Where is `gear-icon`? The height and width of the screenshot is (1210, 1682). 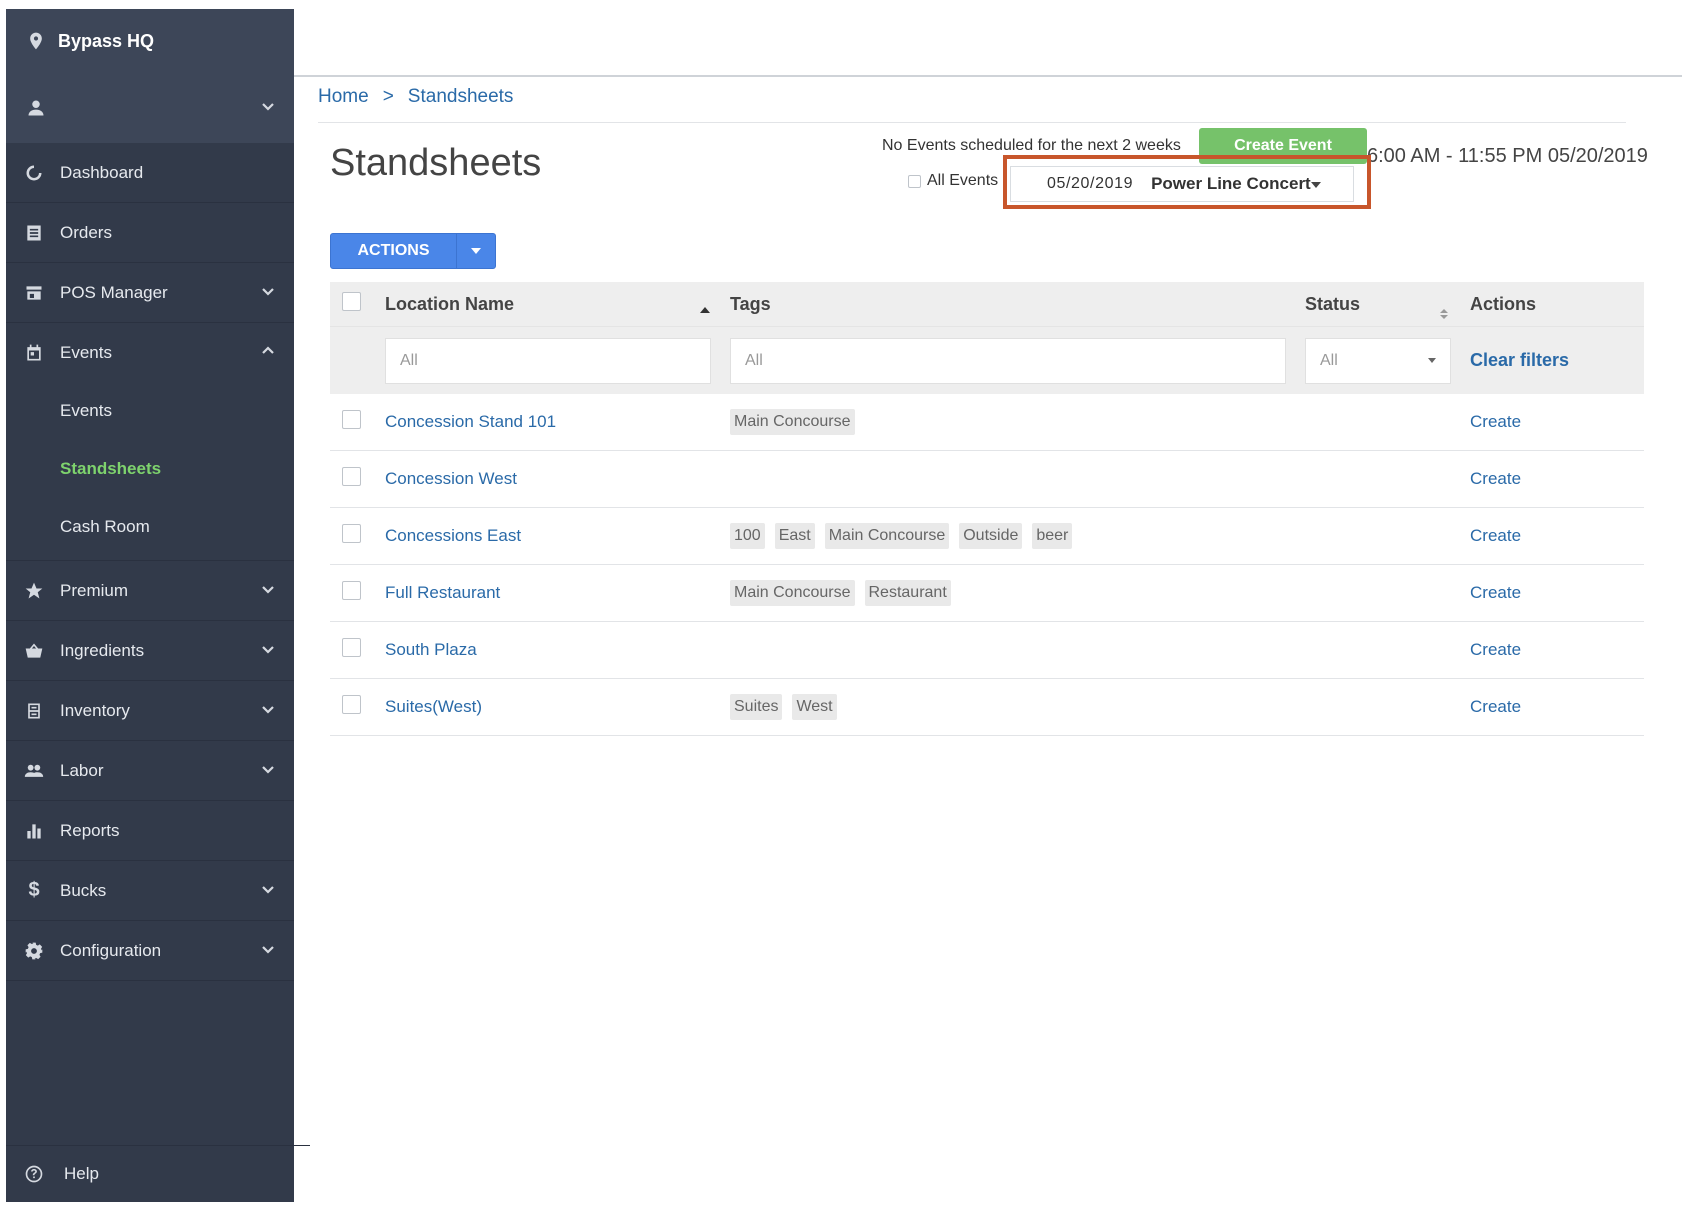 gear-icon is located at coordinates (34, 951).